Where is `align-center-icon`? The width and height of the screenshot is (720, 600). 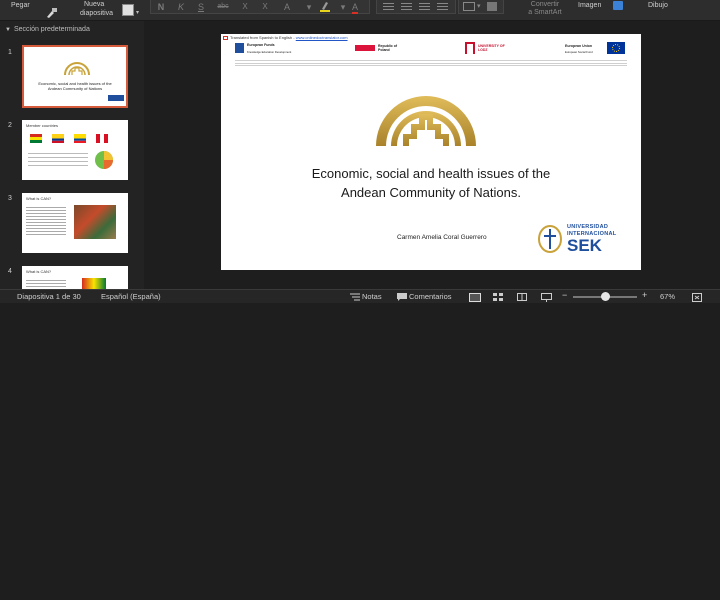 align-center-icon is located at coordinates (406, 6).